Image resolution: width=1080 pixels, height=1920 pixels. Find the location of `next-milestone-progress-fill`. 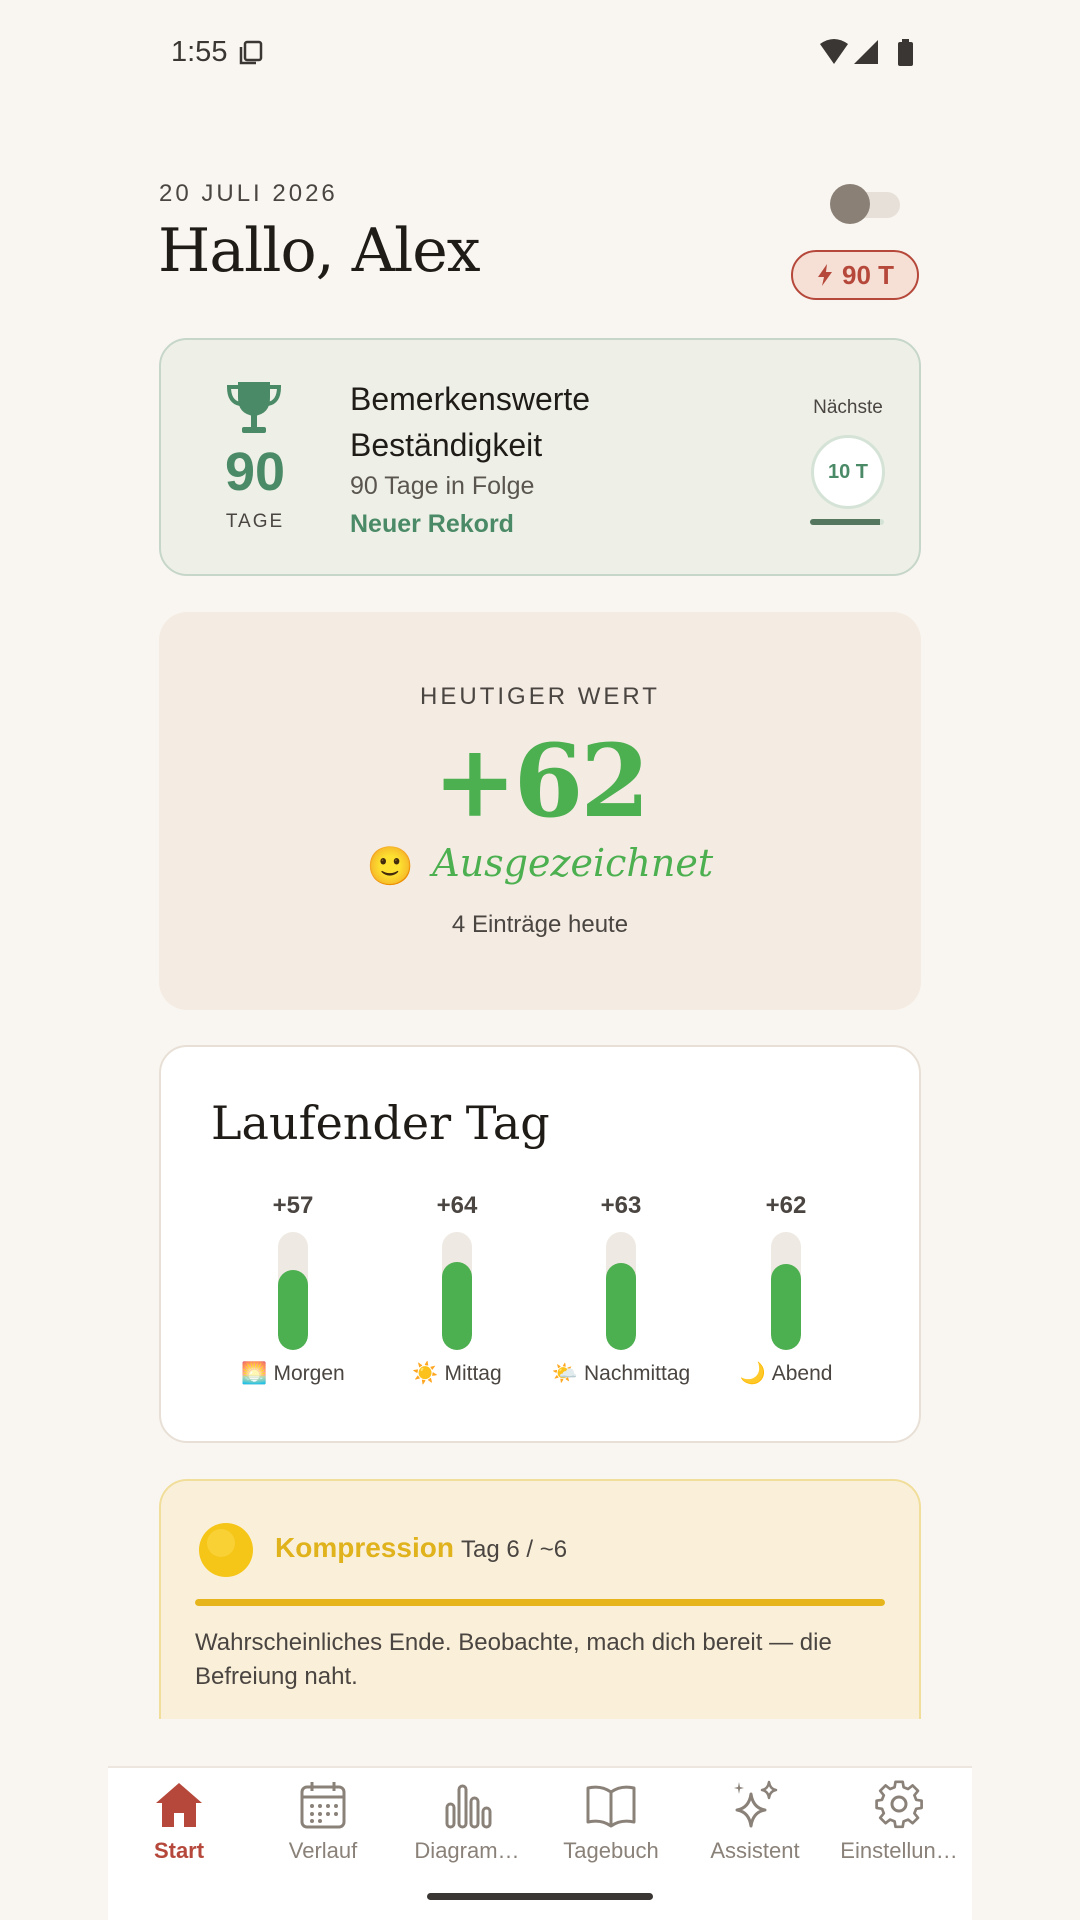

next-milestone-progress-fill is located at coordinates (845, 522).